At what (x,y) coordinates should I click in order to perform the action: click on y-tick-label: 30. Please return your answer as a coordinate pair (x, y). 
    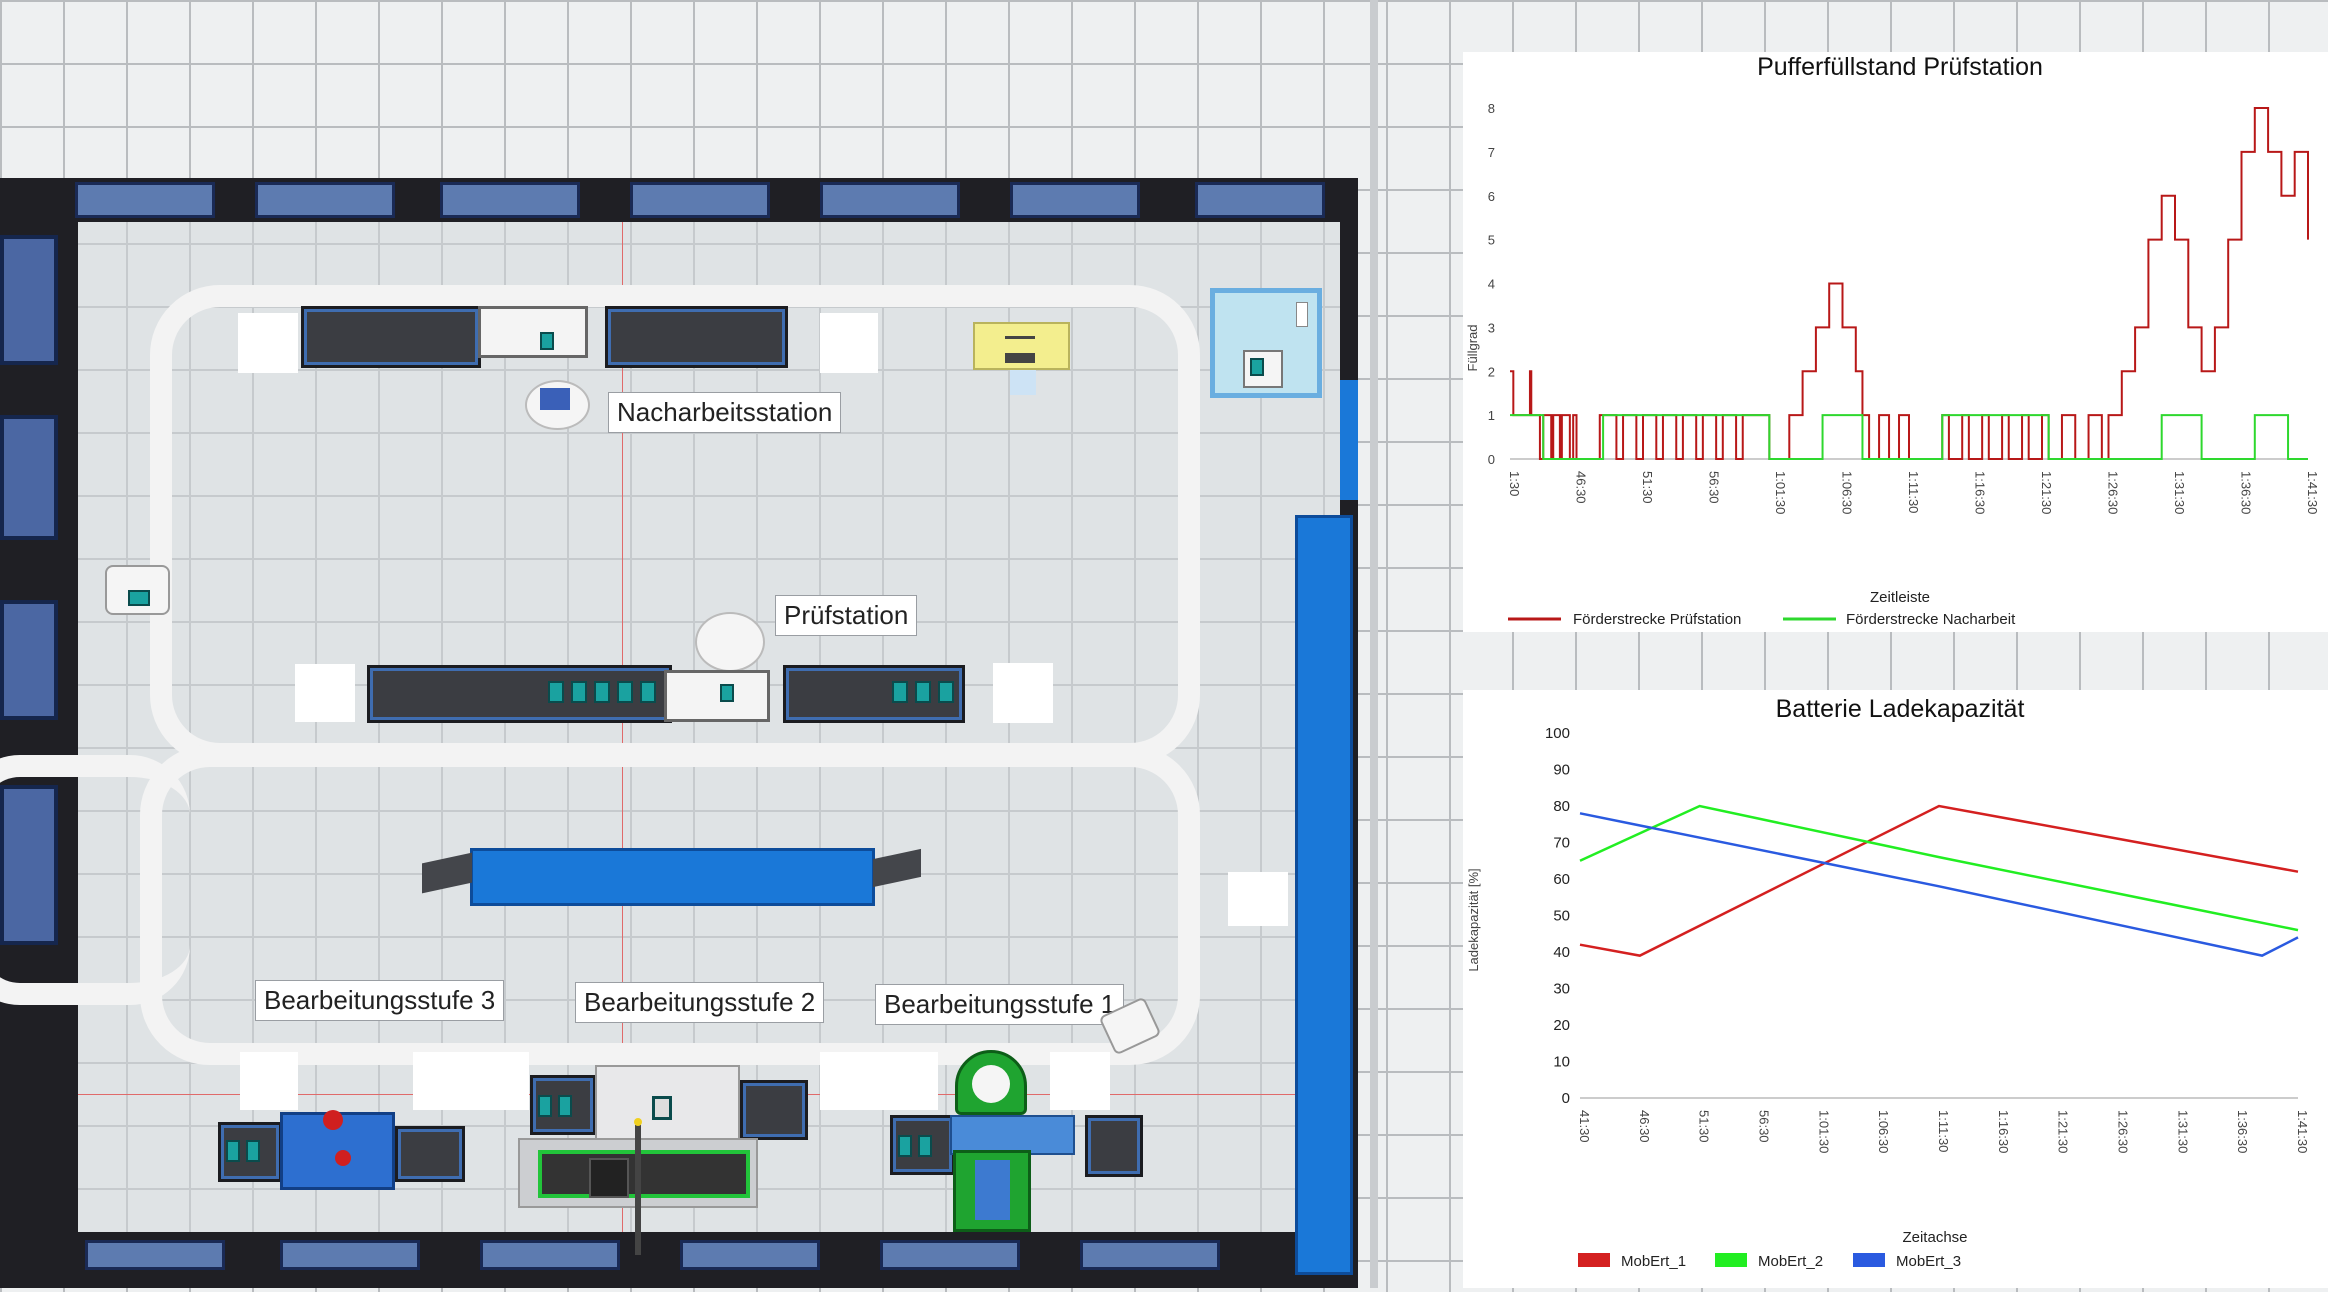
    Looking at the image, I should click on (1561, 989).